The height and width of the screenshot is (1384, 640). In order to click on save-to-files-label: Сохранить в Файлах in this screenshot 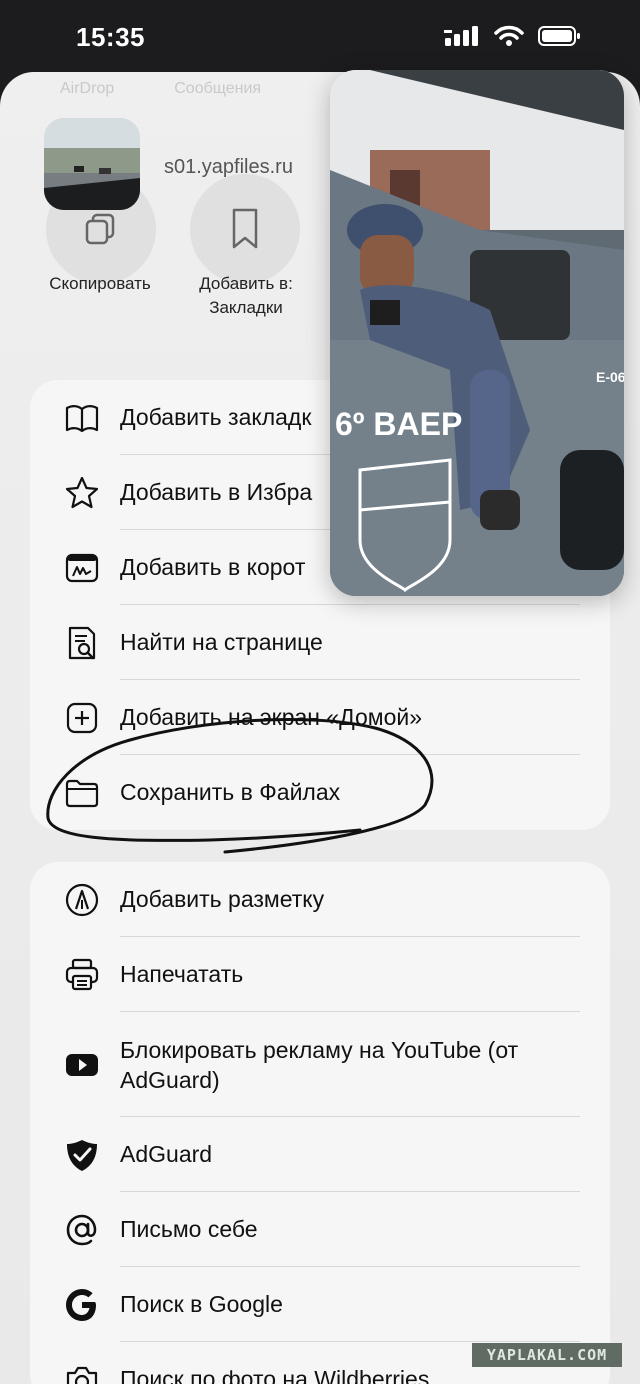, I will do `click(230, 792)`.